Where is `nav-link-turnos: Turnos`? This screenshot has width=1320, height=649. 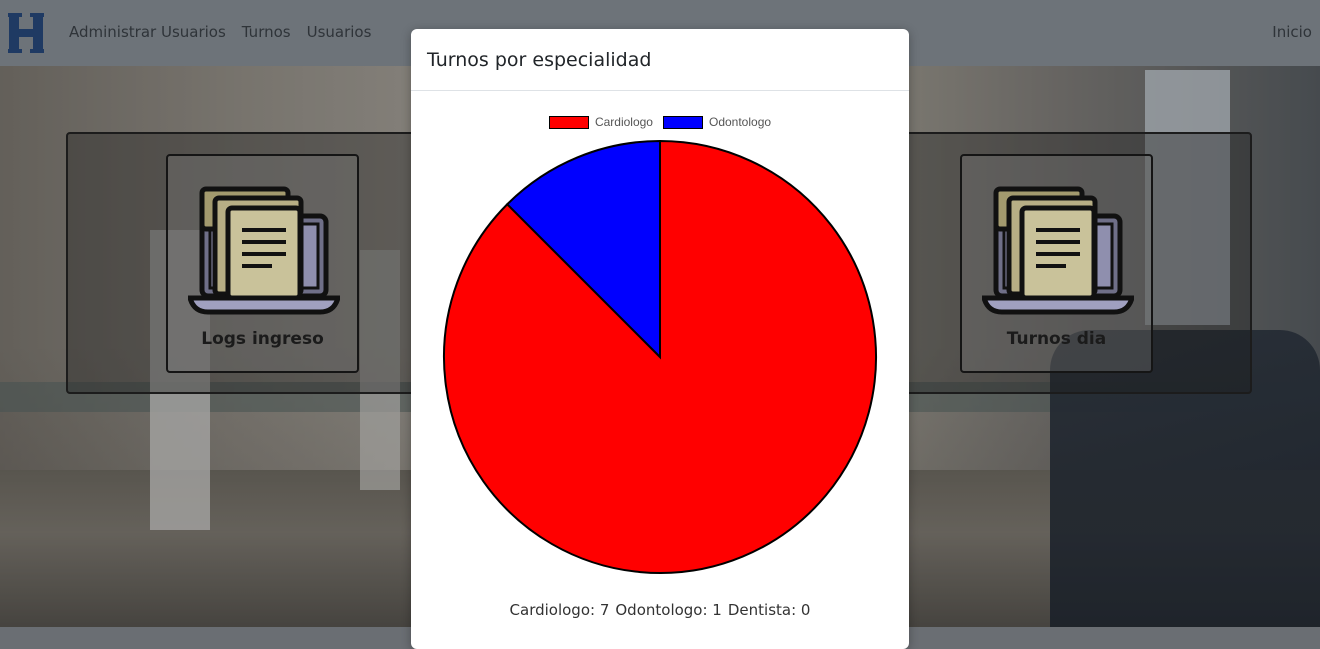
nav-link-turnos: Turnos is located at coordinates (266, 32).